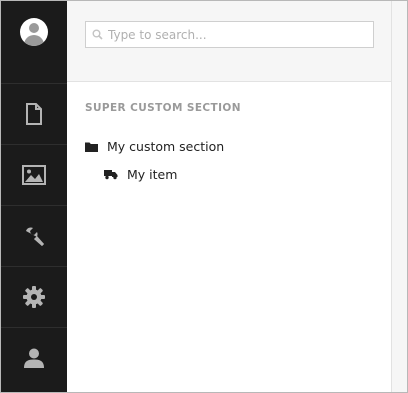  I want to click on sidebar-item-tools, so click(34, 235).